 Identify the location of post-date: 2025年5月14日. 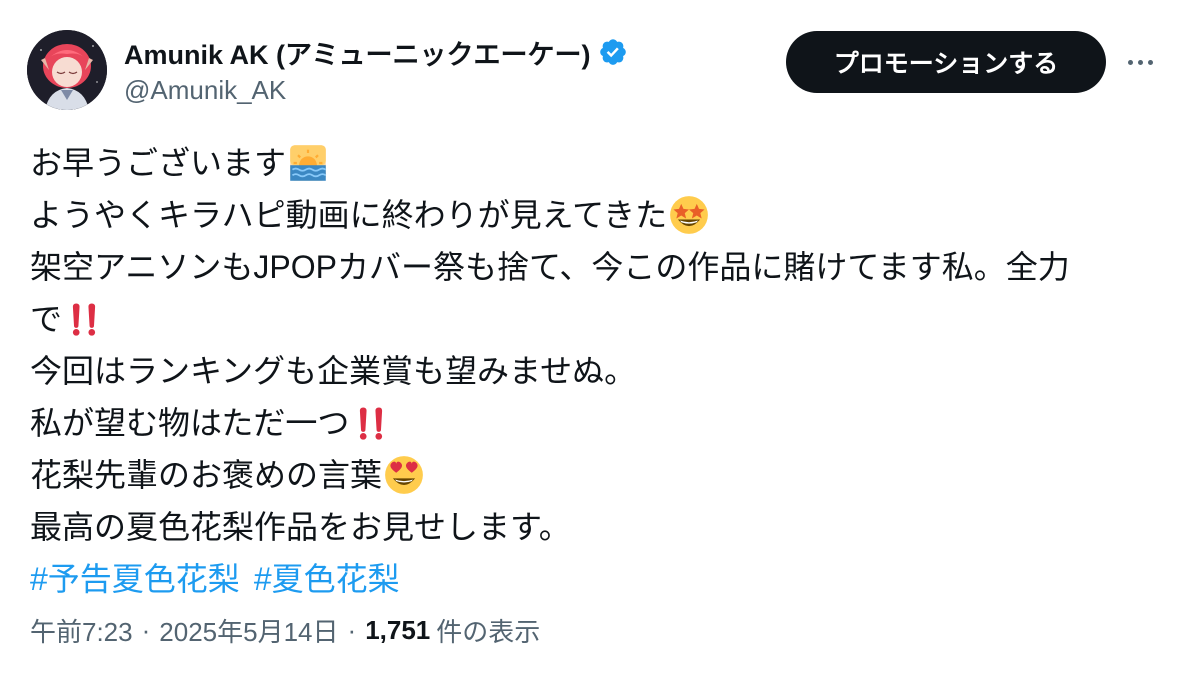
(248, 630).